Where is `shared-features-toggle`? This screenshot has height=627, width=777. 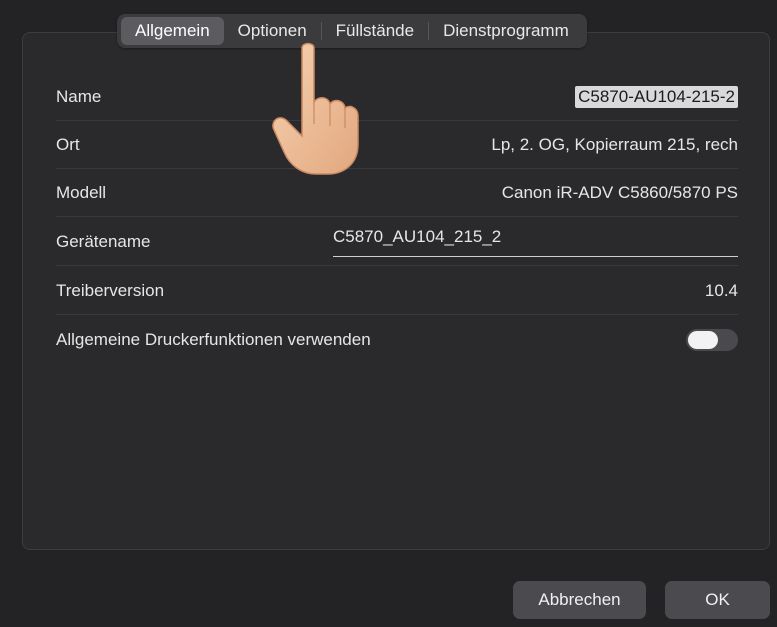
shared-features-toggle is located at coordinates (712, 340).